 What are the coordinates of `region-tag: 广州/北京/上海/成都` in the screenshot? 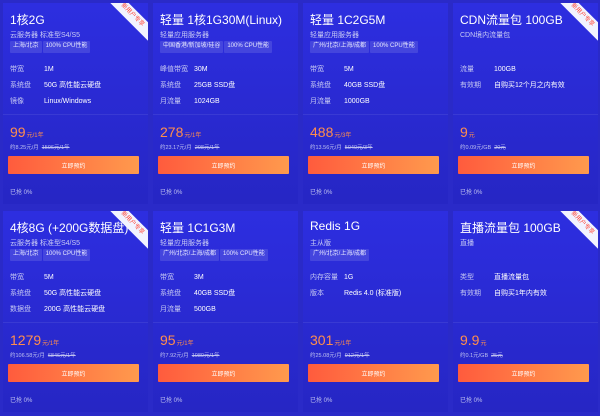 It's located at (340, 47).